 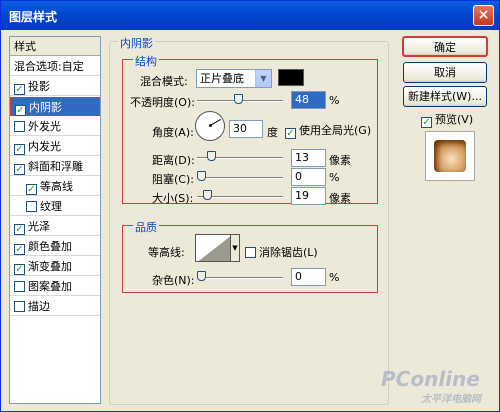 What do you see at coordinates (334, 100) in the screenshot?
I see `opacity-percent: %` at bounding box center [334, 100].